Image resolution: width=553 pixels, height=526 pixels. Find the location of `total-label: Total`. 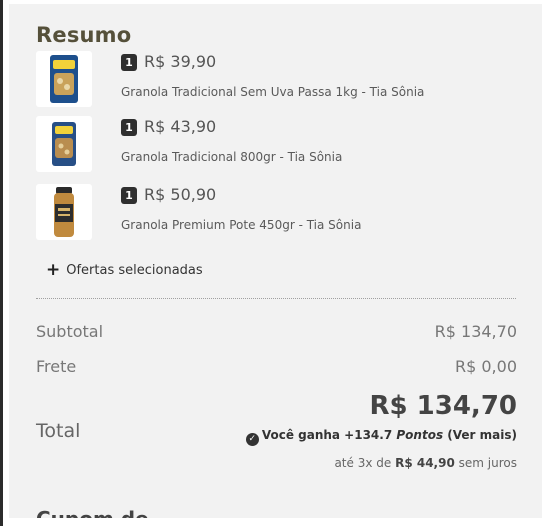

total-label: Total is located at coordinates (58, 431).